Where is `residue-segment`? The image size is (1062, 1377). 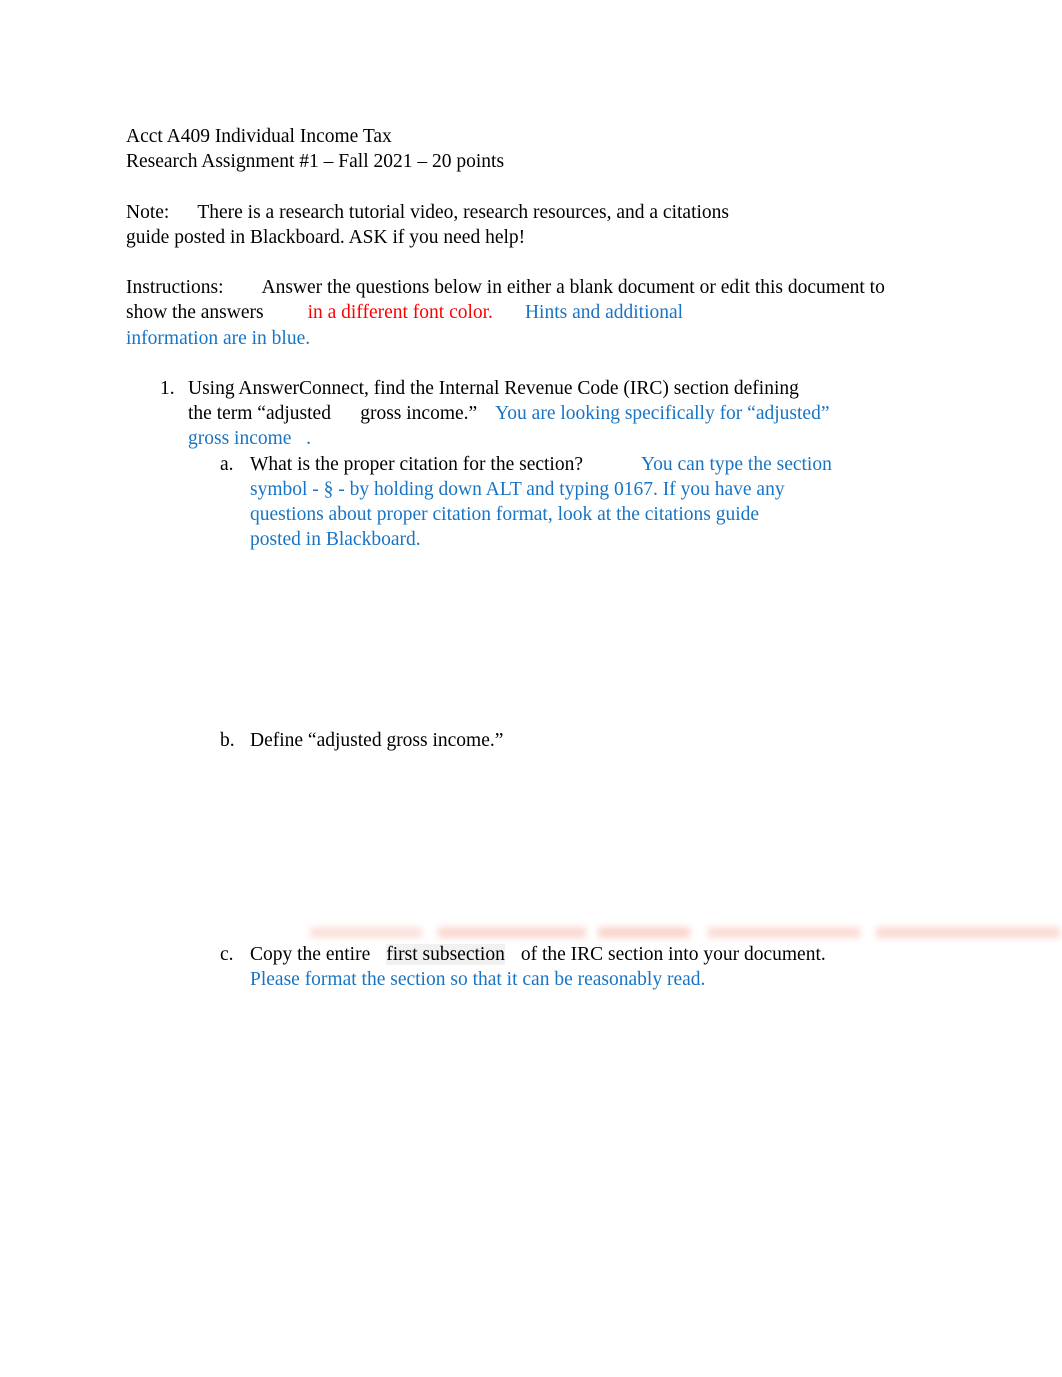
residue-segment is located at coordinates (968, 932).